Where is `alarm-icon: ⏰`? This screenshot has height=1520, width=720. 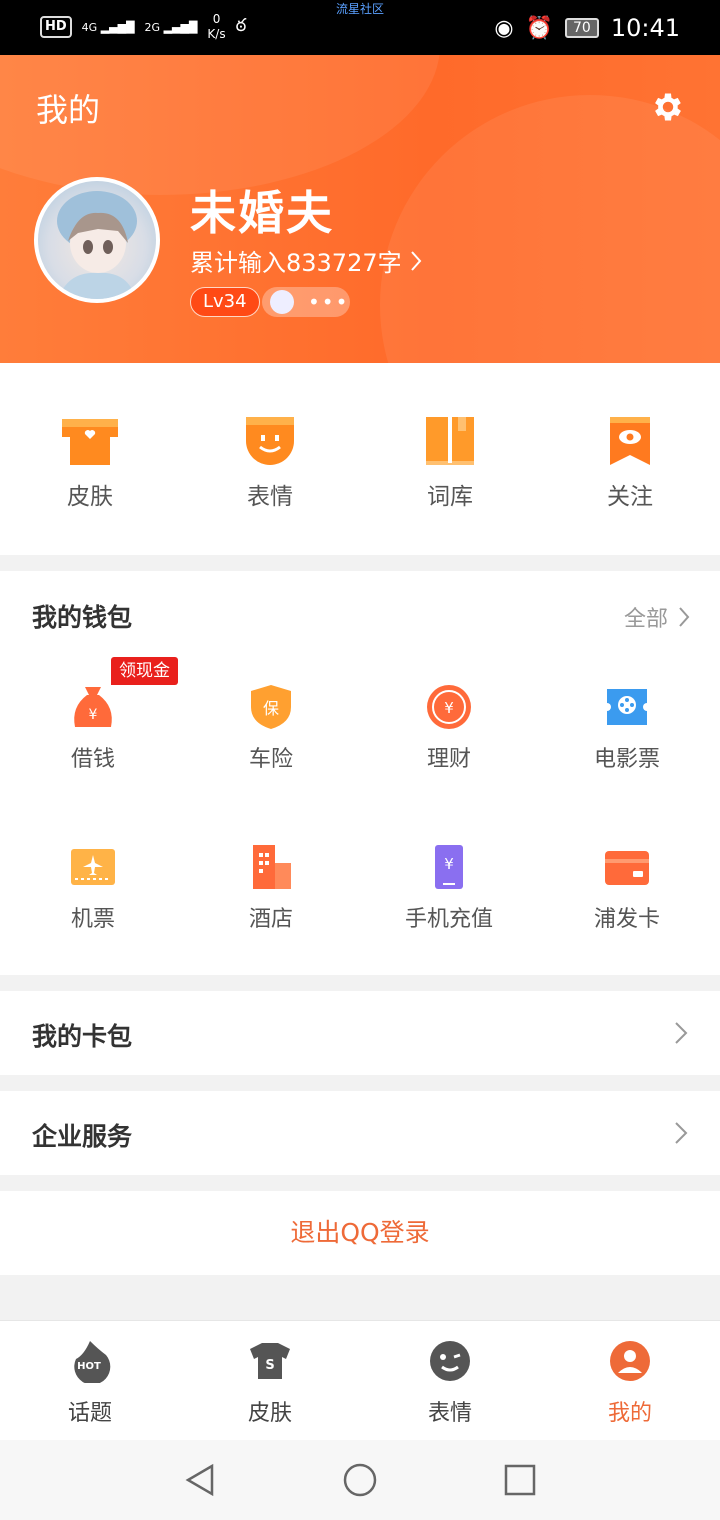 alarm-icon: ⏰ is located at coordinates (539, 28).